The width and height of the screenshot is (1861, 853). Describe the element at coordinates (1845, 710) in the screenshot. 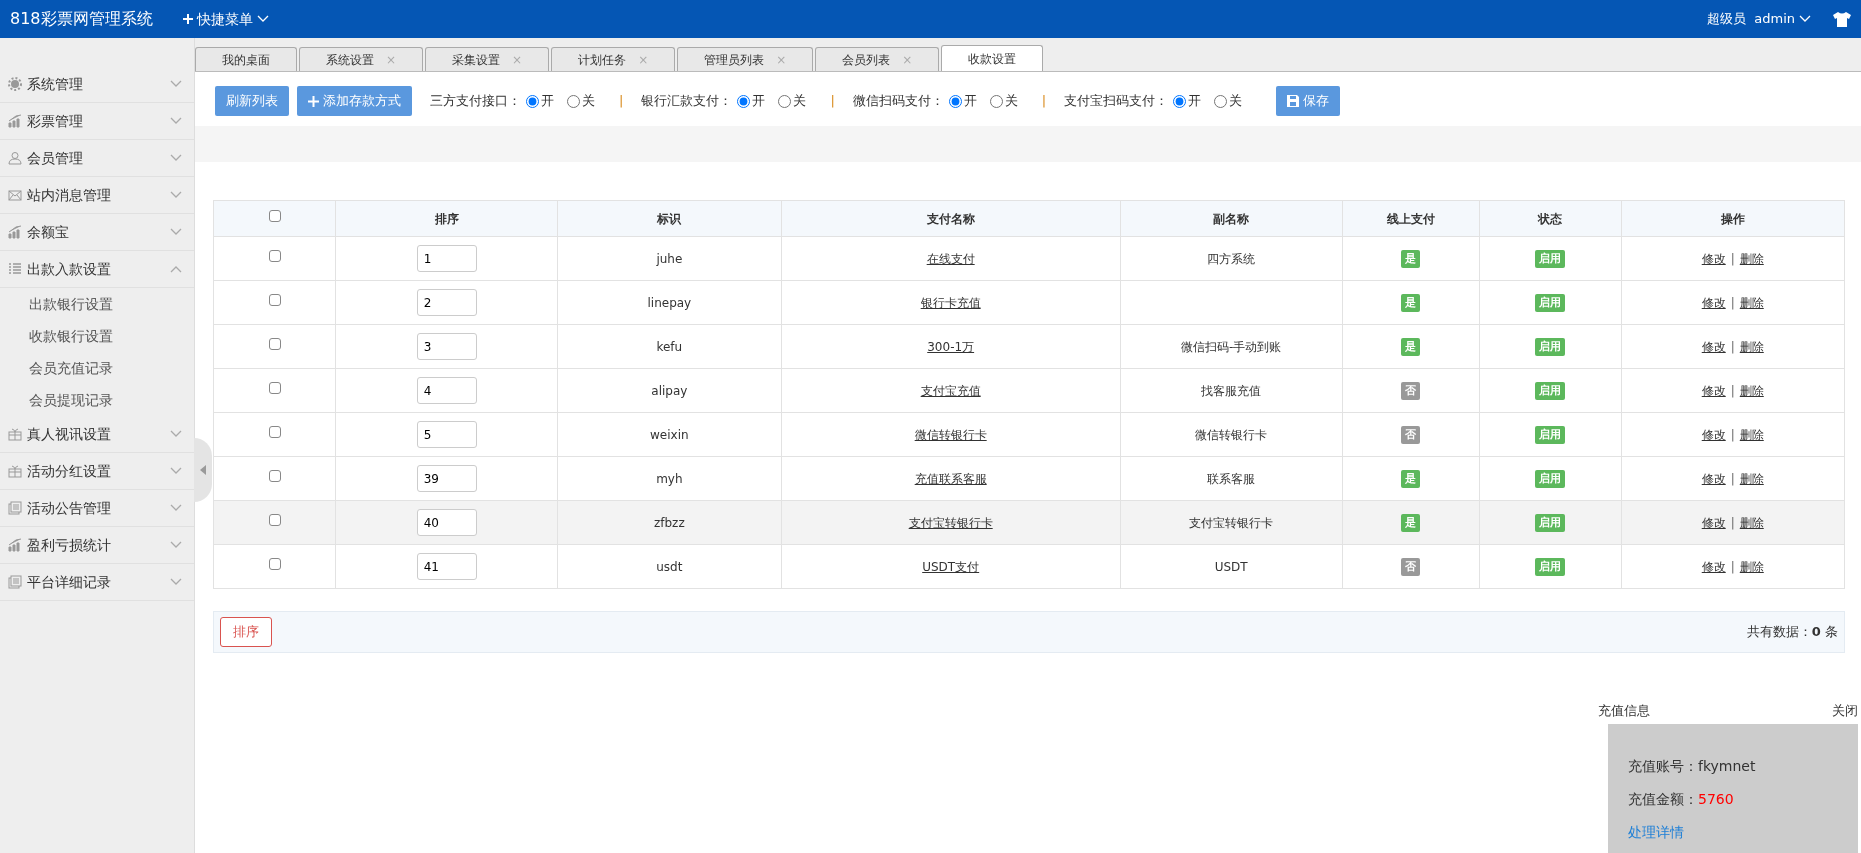

I see `close-link: 关闭` at that location.